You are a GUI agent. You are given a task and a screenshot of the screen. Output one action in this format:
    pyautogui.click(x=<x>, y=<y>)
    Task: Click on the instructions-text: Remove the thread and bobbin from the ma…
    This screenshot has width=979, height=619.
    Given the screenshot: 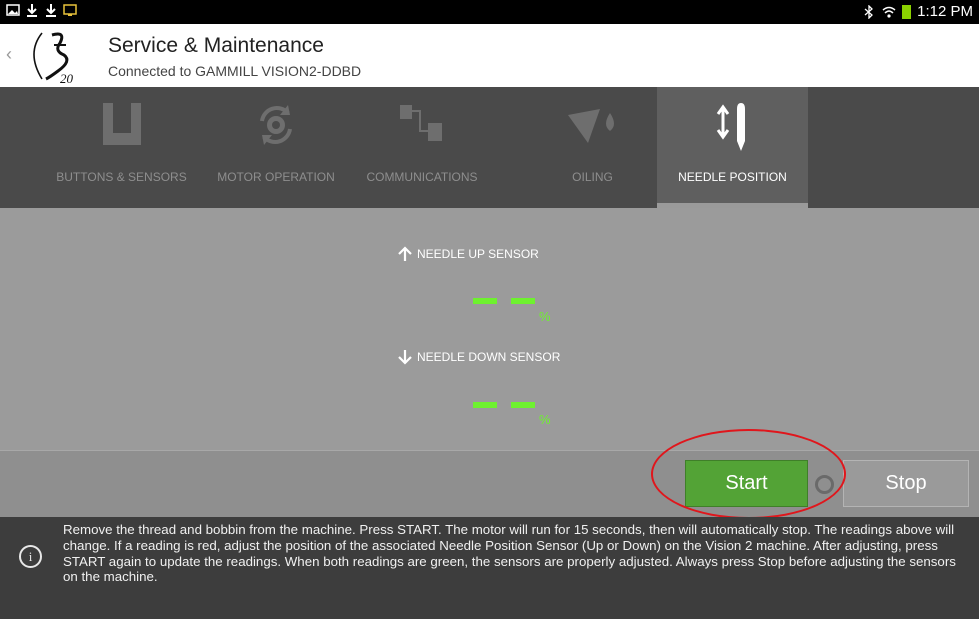 What is the action you would take?
    pyautogui.click(x=509, y=553)
    